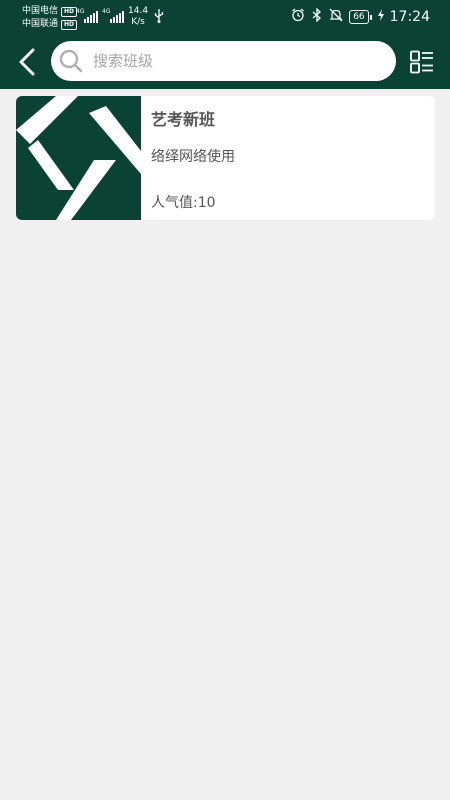 The image size is (450, 800). I want to click on class-info: 艺考新班 络绎网络使用 人气值:10, so click(288, 158).